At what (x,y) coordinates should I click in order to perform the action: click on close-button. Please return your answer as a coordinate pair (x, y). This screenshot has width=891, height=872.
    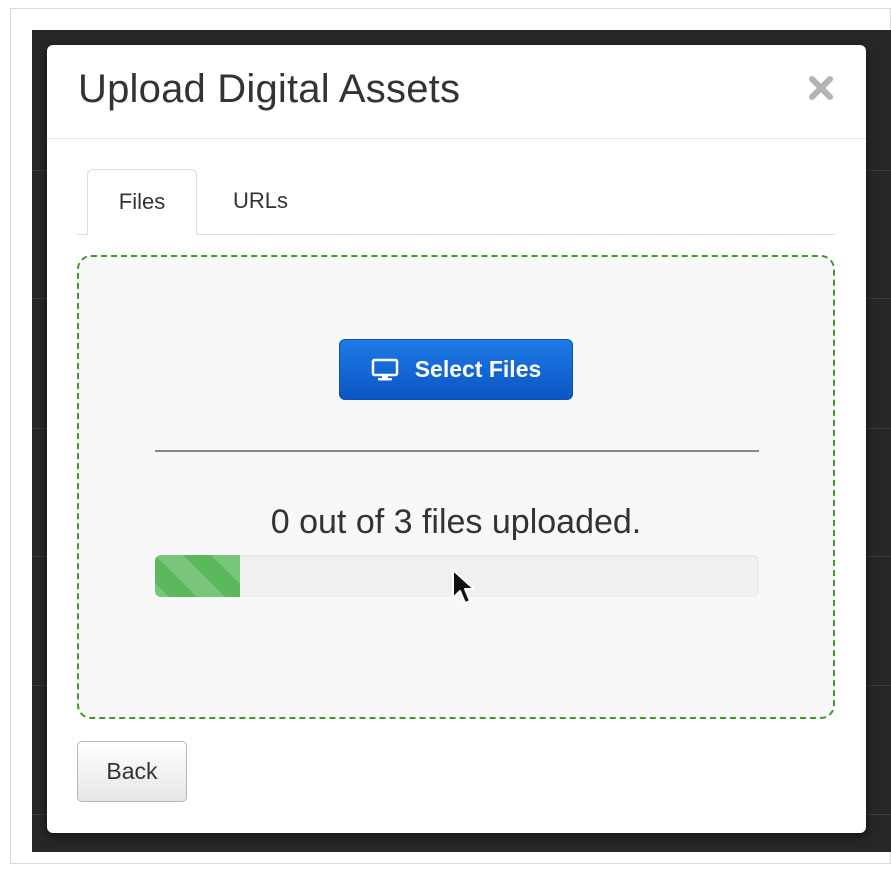
    Looking at the image, I should click on (821, 88).